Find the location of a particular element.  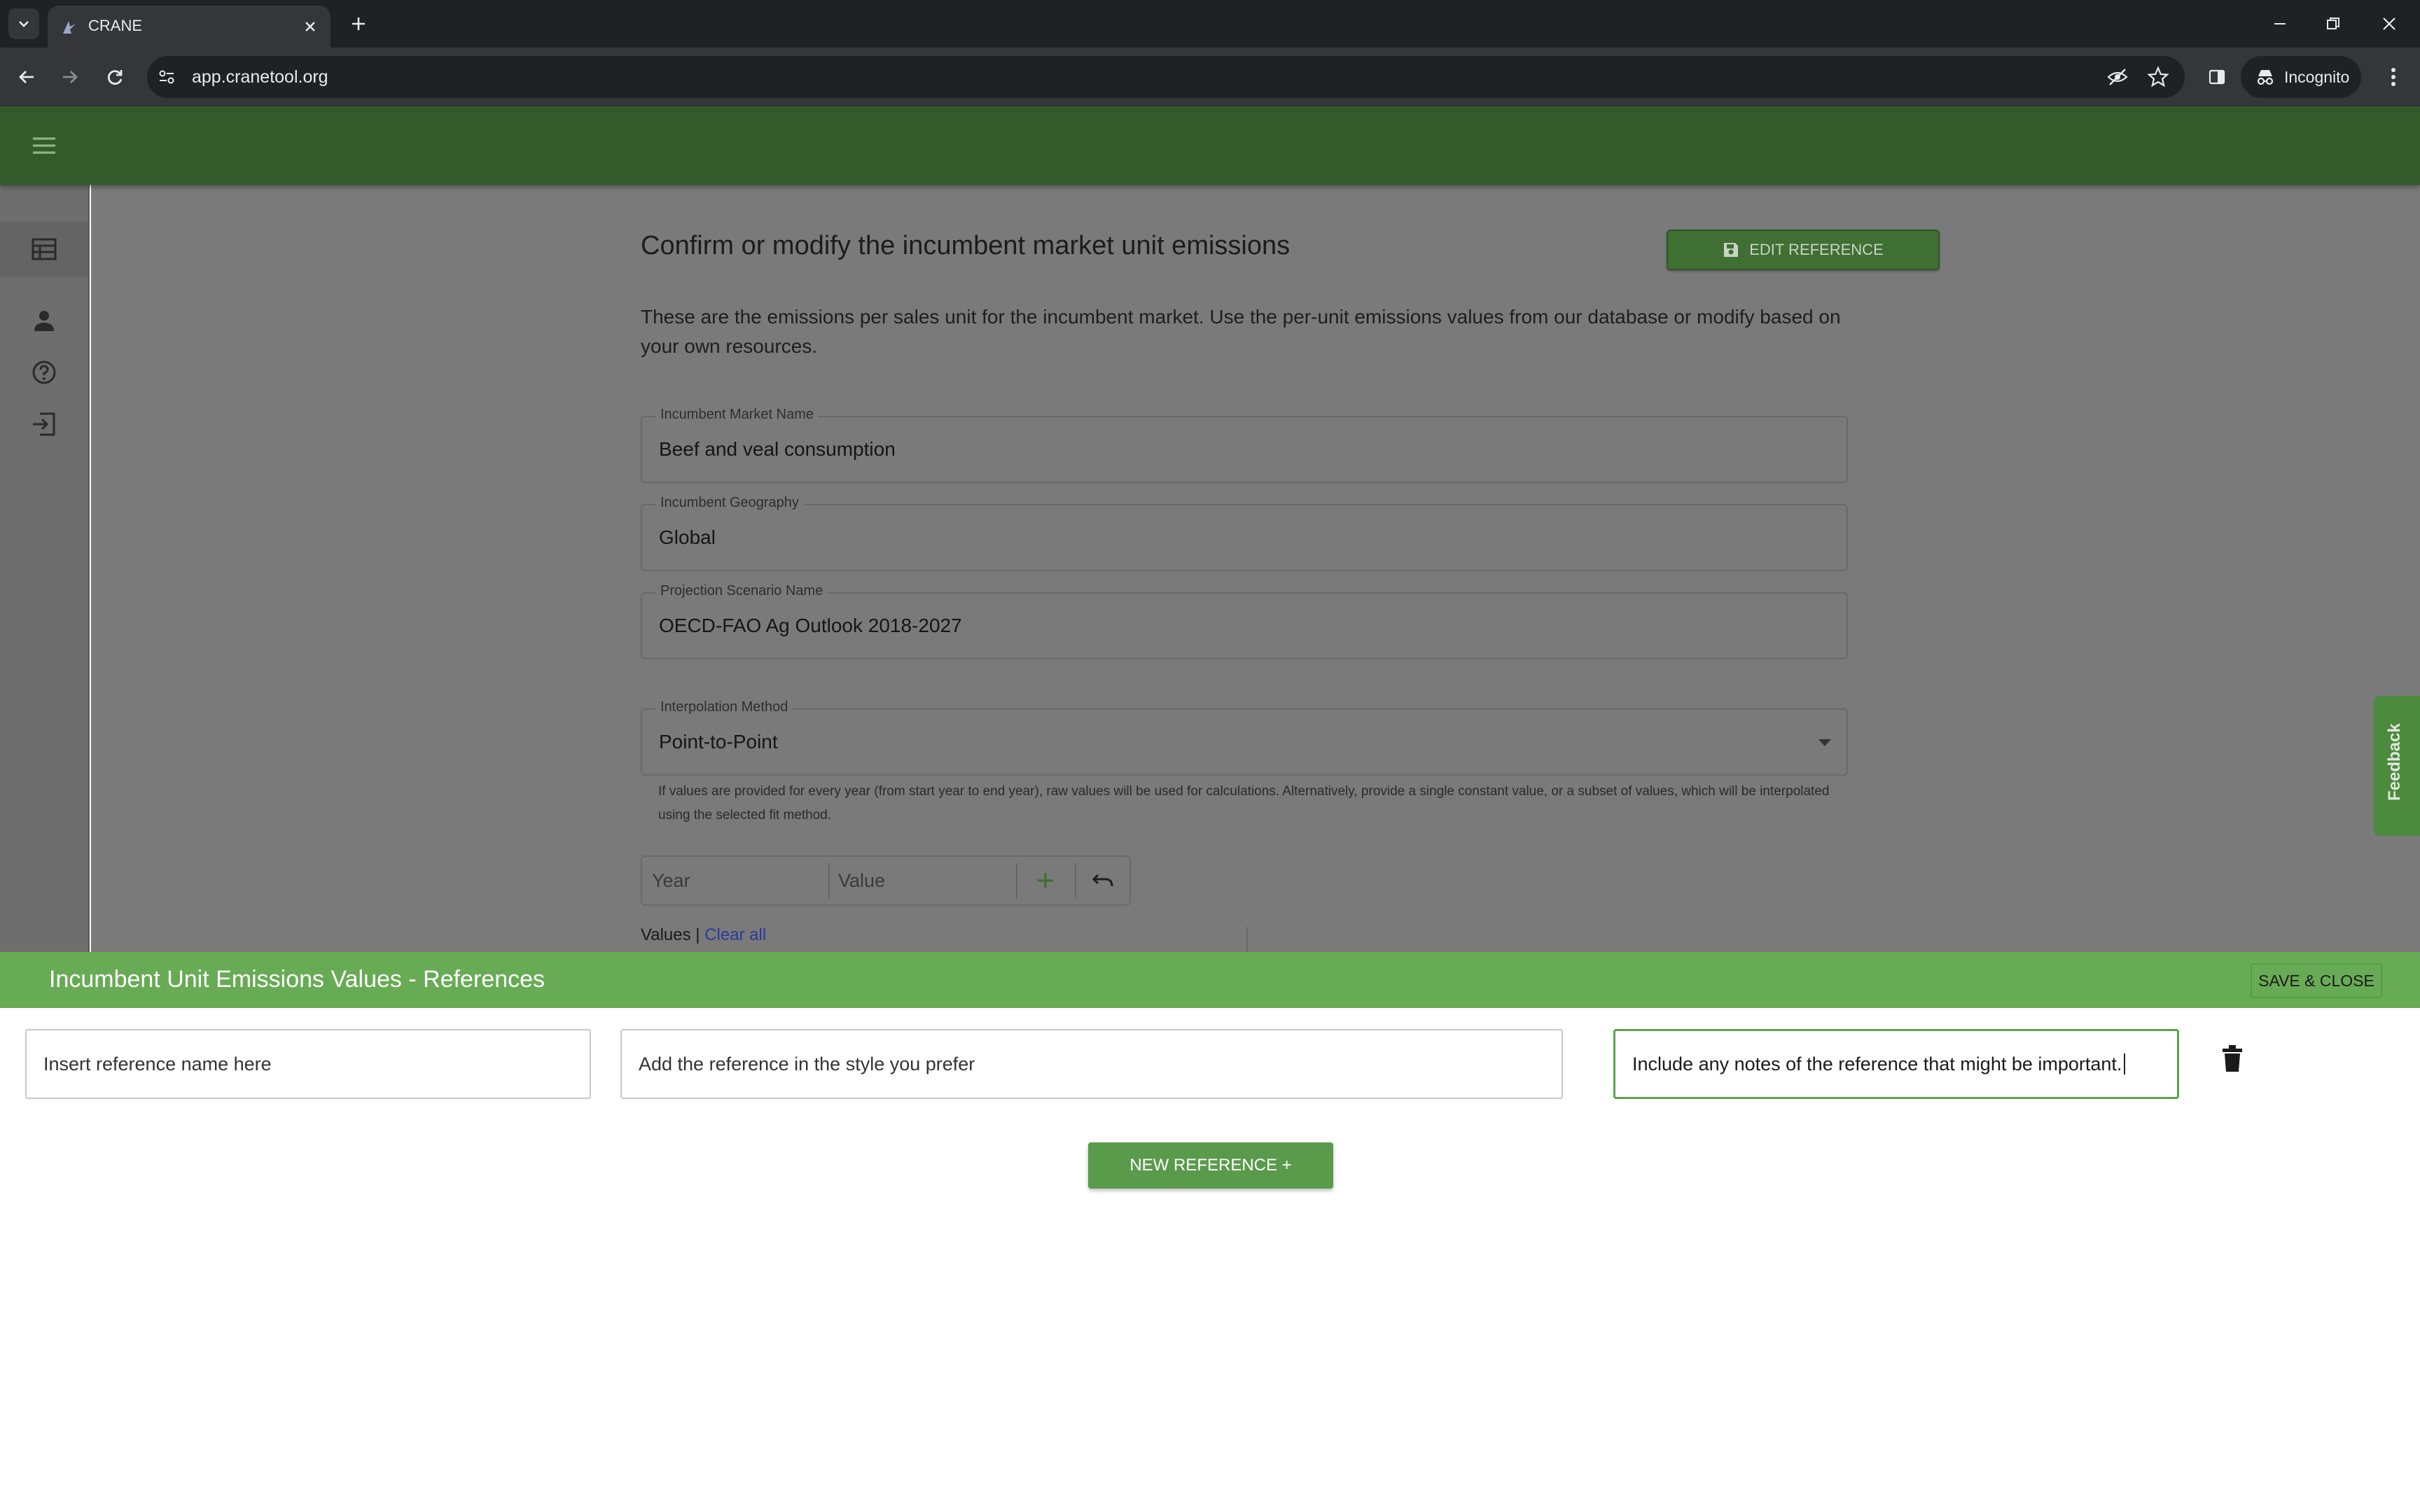

feedback-tab: Feedback is located at coordinates (2397, 766).